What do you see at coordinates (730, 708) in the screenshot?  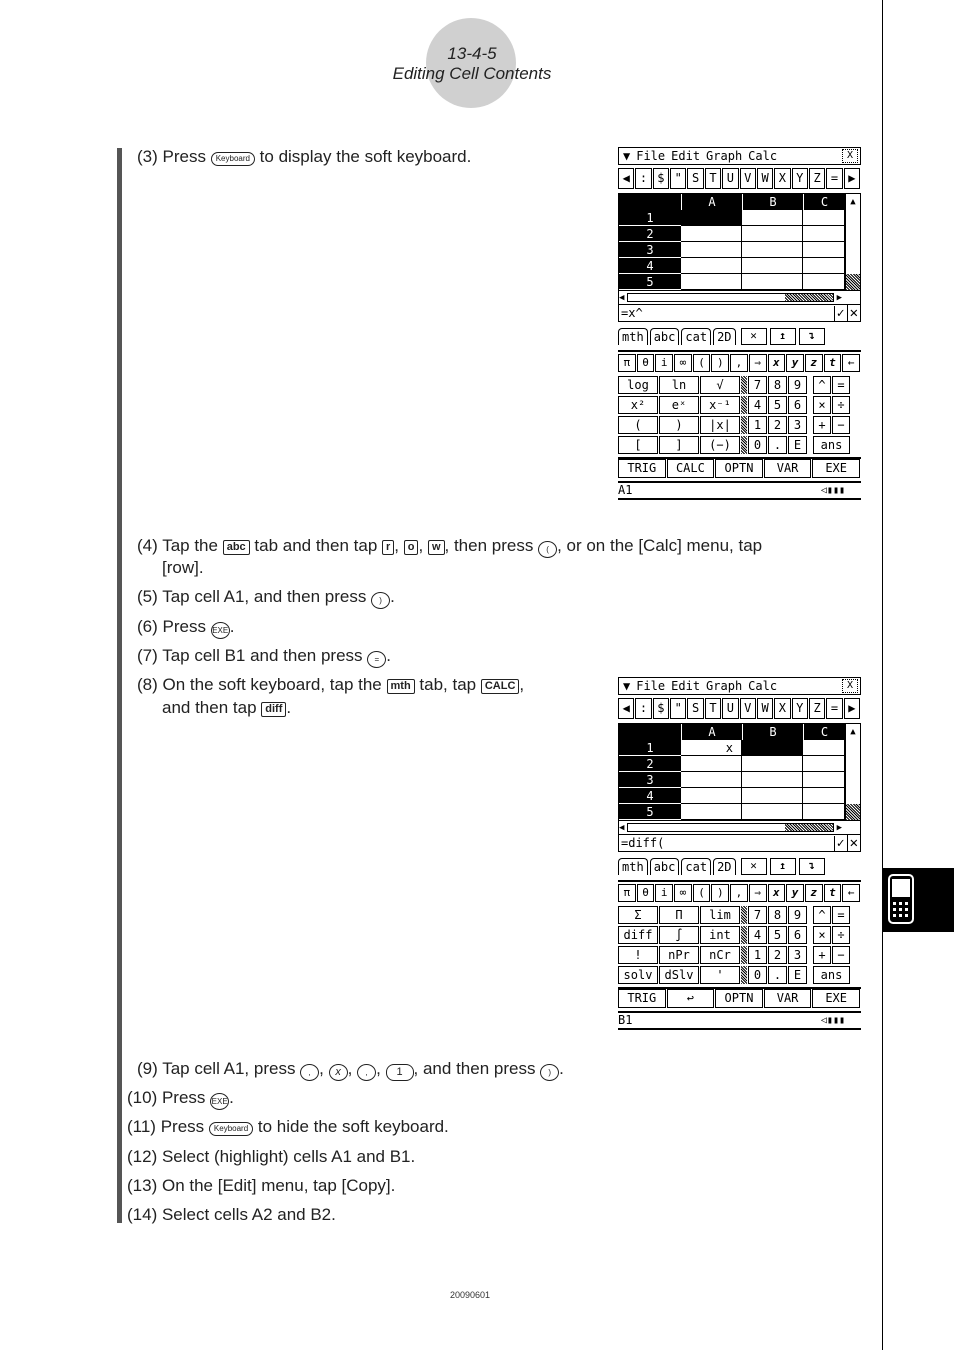 I see `char-key: U` at bounding box center [730, 708].